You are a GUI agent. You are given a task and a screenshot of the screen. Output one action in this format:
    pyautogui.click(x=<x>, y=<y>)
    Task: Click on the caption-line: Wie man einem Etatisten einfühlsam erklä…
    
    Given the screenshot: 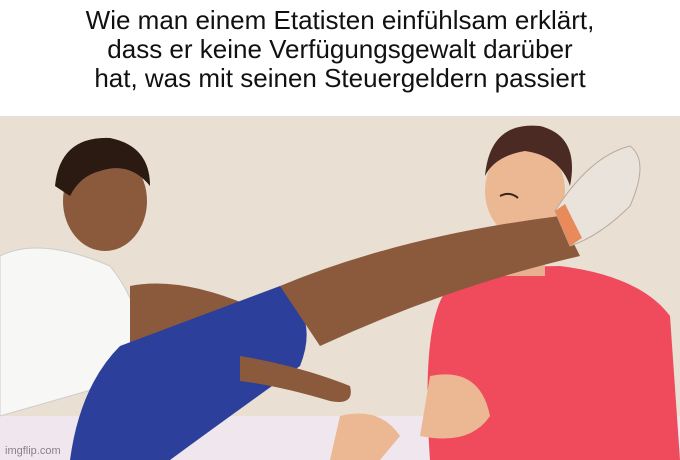 What is the action you would take?
    pyautogui.click(x=340, y=20)
    